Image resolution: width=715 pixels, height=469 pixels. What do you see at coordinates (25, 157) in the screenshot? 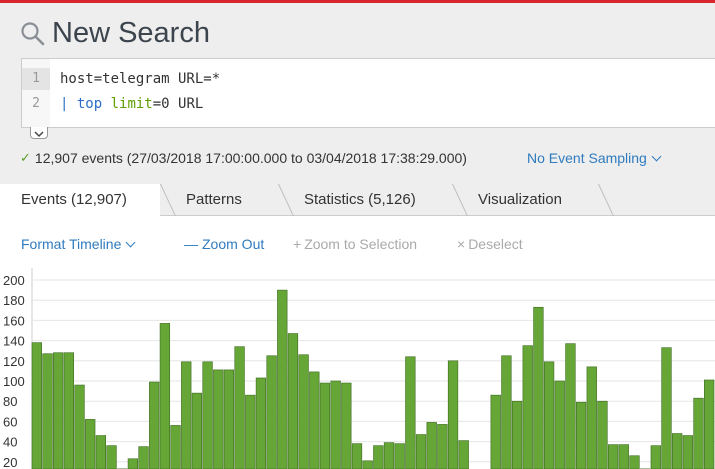
I see `checkmark-icon: ✓` at bounding box center [25, 157].